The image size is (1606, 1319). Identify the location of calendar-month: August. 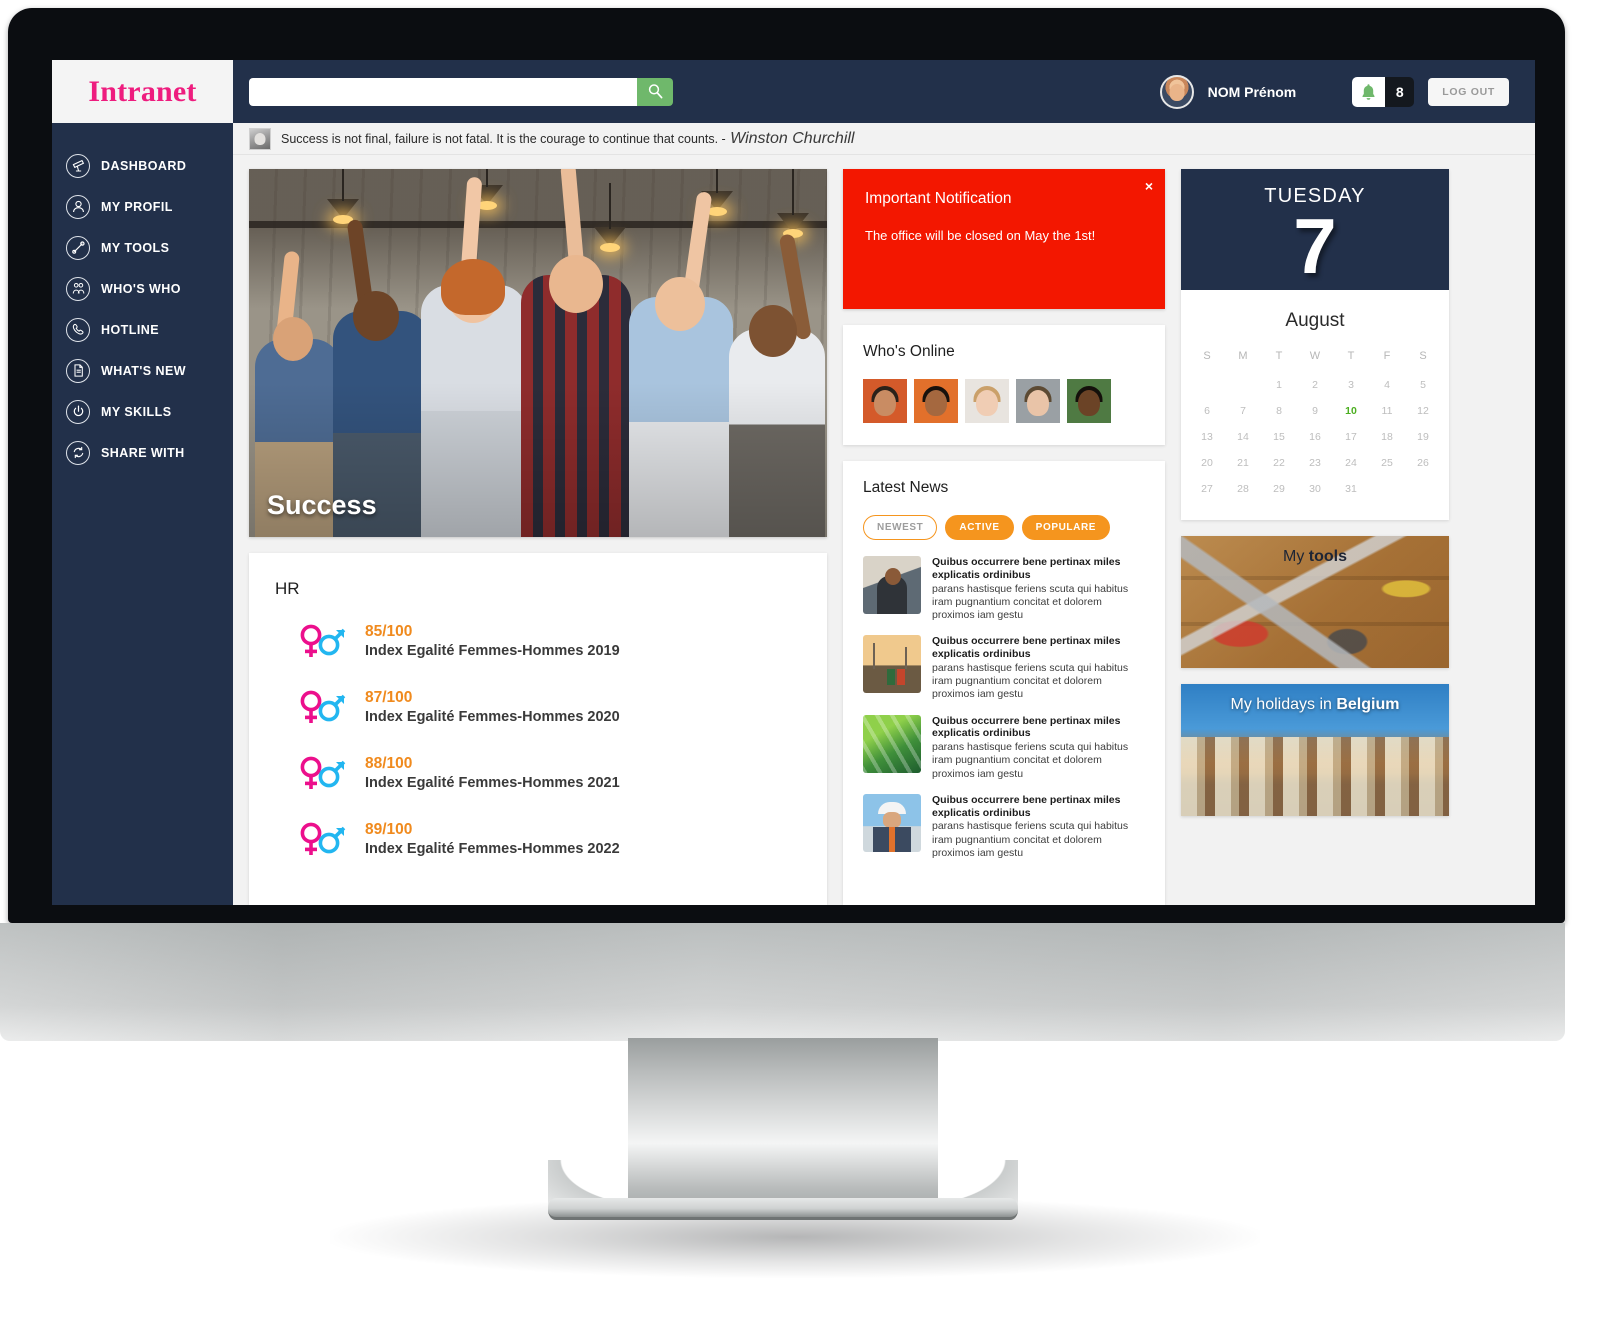
(1315, 321).